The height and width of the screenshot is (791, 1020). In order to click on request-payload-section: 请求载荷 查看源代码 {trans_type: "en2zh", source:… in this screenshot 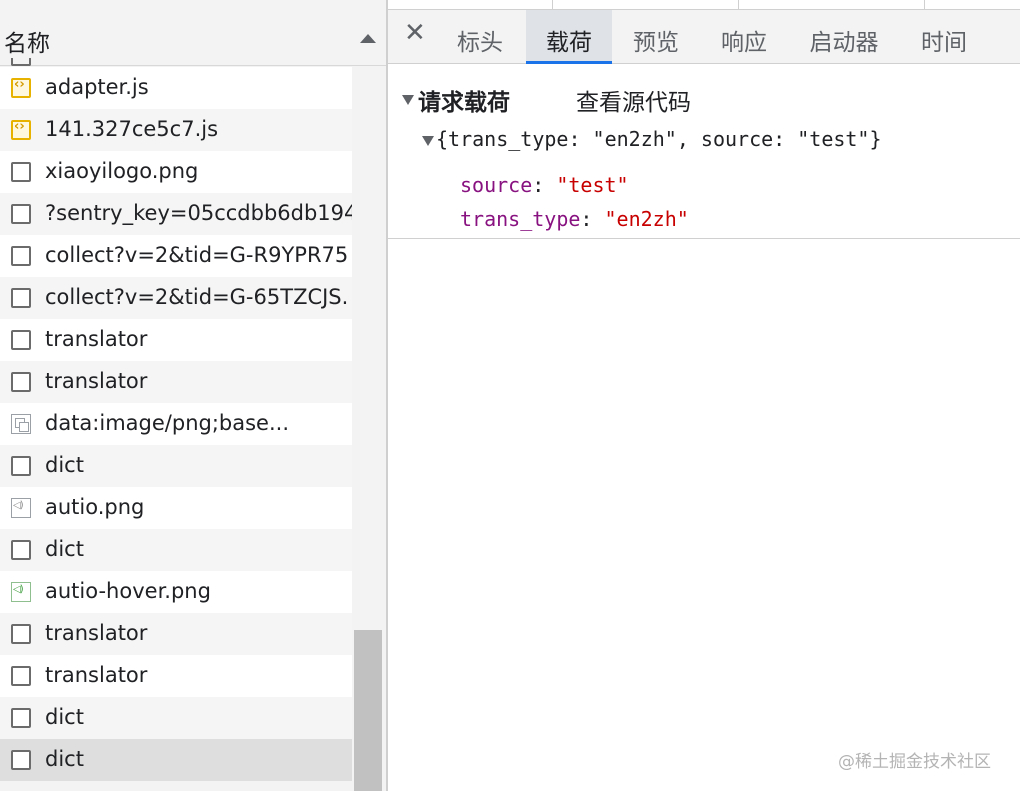, I will do `click(704, 152)`.